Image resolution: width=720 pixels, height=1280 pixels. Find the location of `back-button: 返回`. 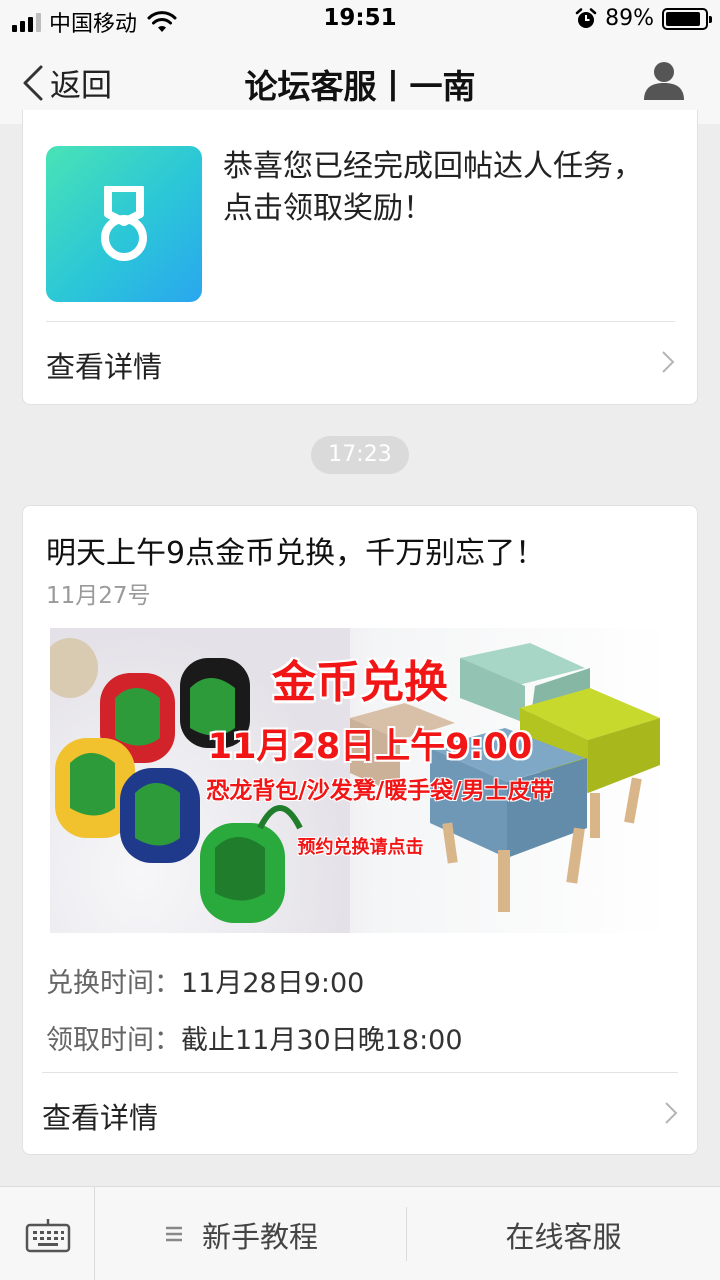

back-button: 返回 is located at coordinates (67, 82).